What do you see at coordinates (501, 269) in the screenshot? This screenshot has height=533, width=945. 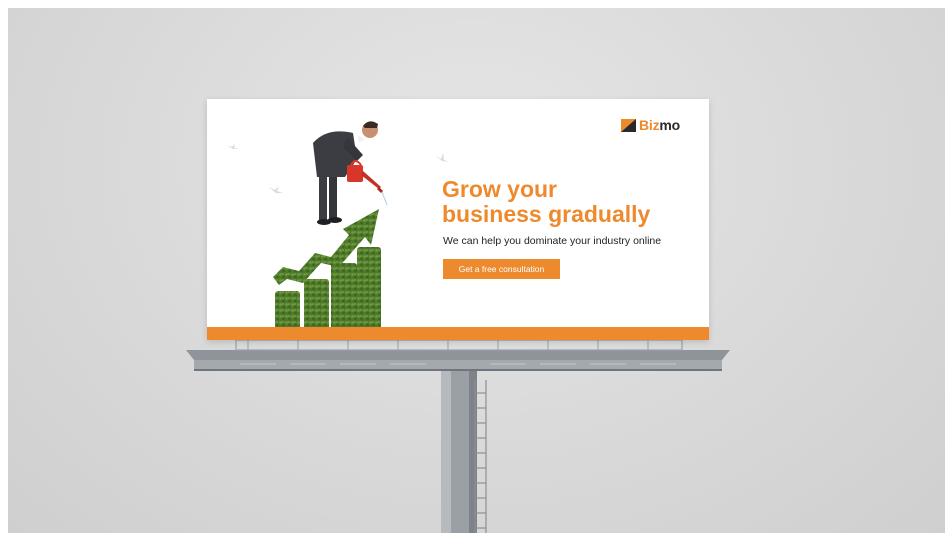 I see `free-consultation-button: Get a free consultation` at bounding box center [501, 269].